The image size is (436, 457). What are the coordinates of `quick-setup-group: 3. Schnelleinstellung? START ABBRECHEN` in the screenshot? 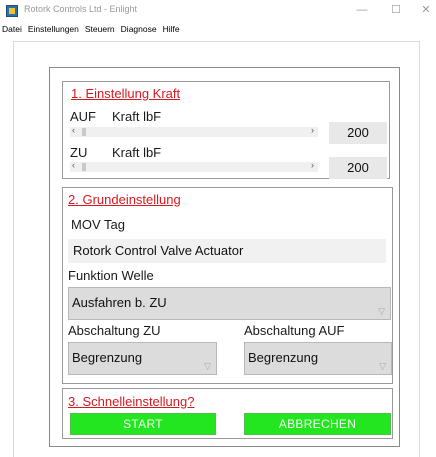 It's located at (227, 413).